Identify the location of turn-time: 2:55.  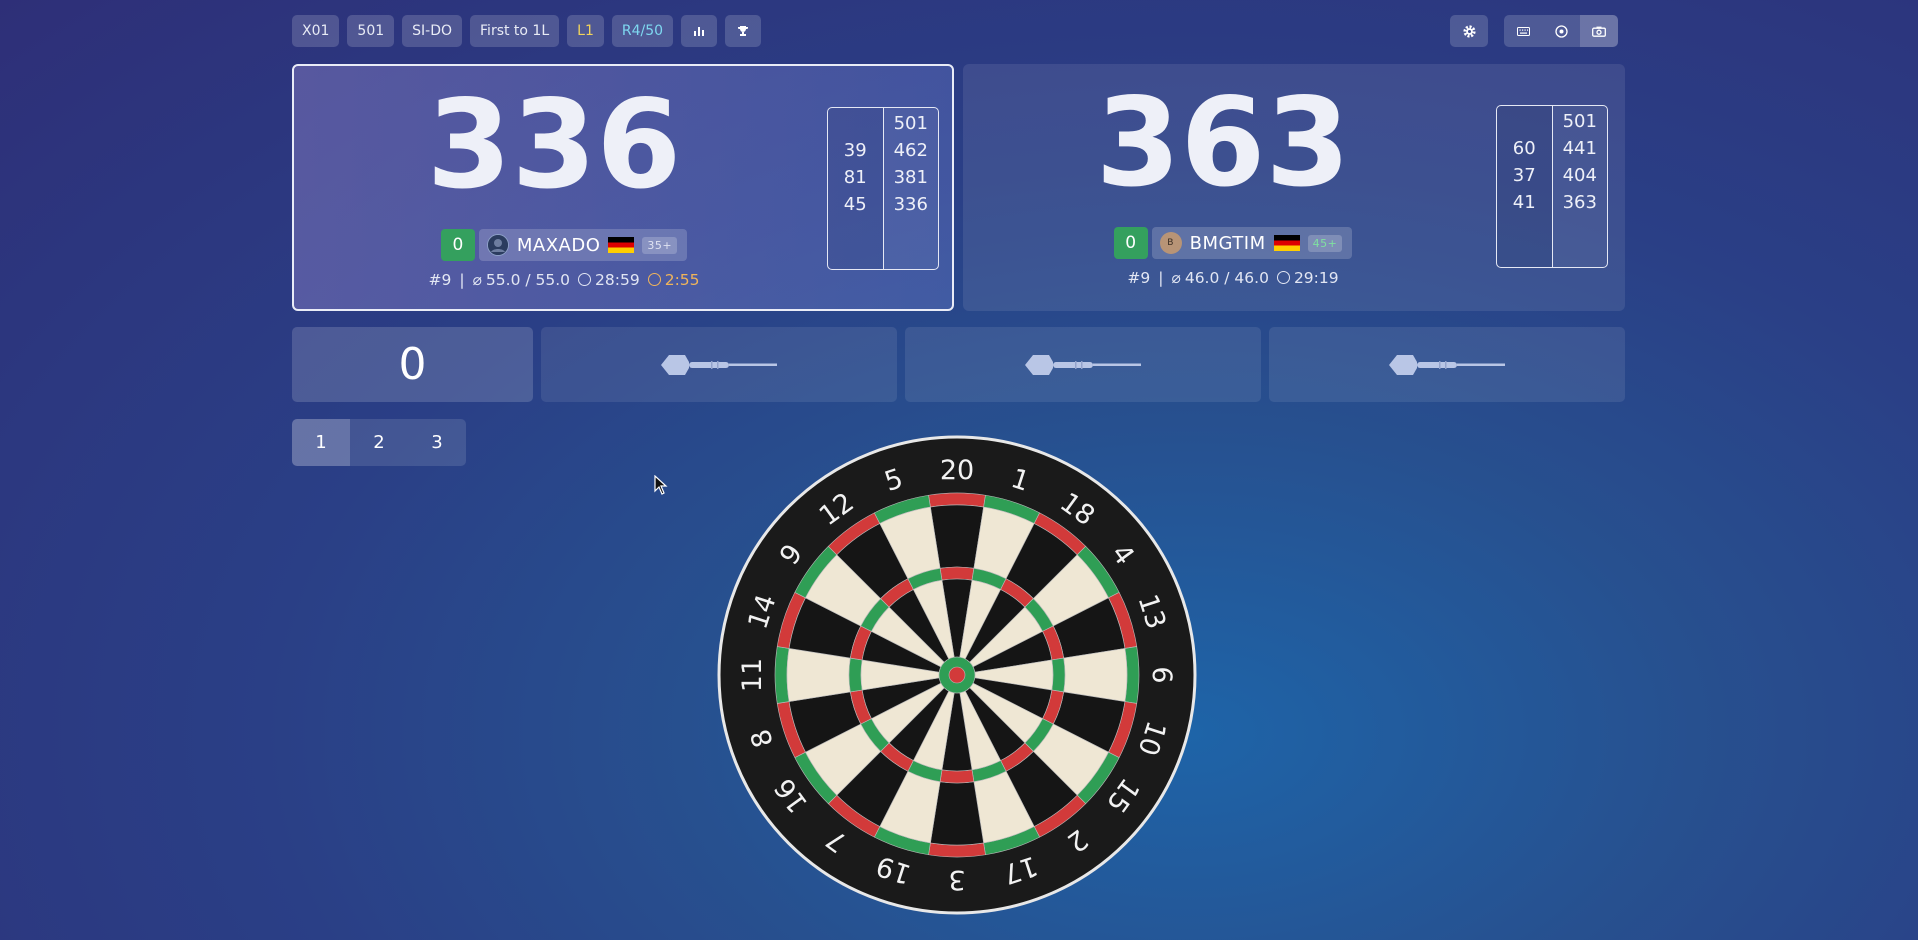
(682, 280).